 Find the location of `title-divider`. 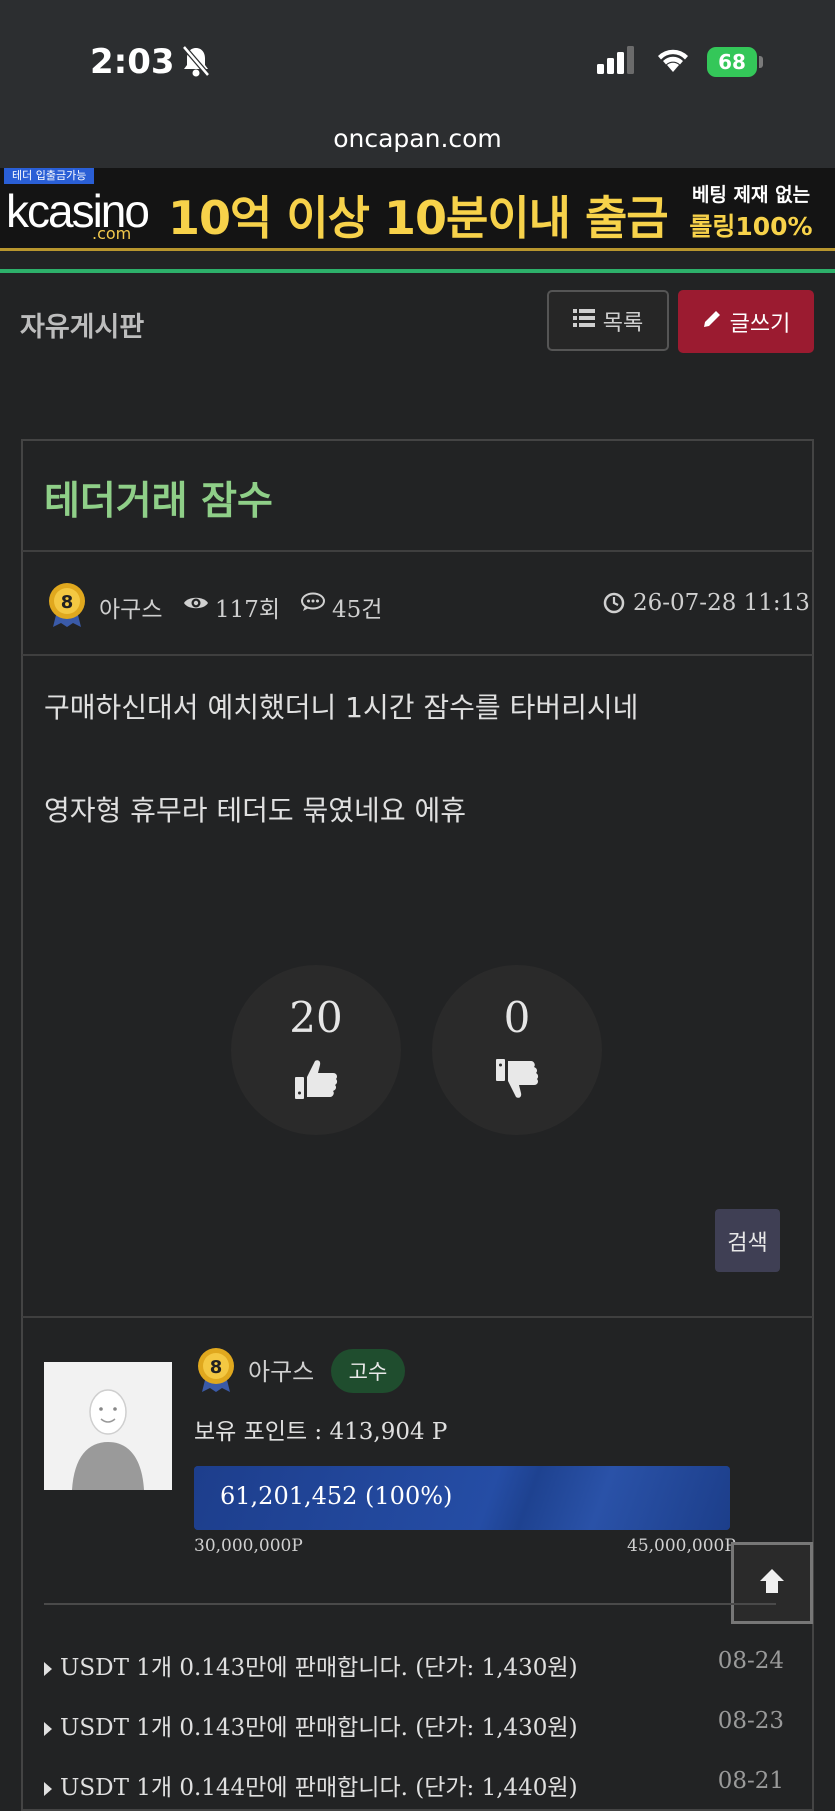

title-divider is located at coordinates (417, 551).